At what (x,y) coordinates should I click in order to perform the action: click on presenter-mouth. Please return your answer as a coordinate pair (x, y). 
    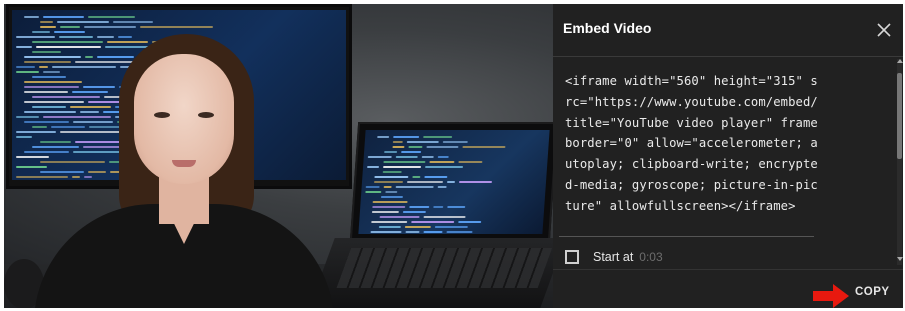
    Looking at the image, I should click on (184, 163).